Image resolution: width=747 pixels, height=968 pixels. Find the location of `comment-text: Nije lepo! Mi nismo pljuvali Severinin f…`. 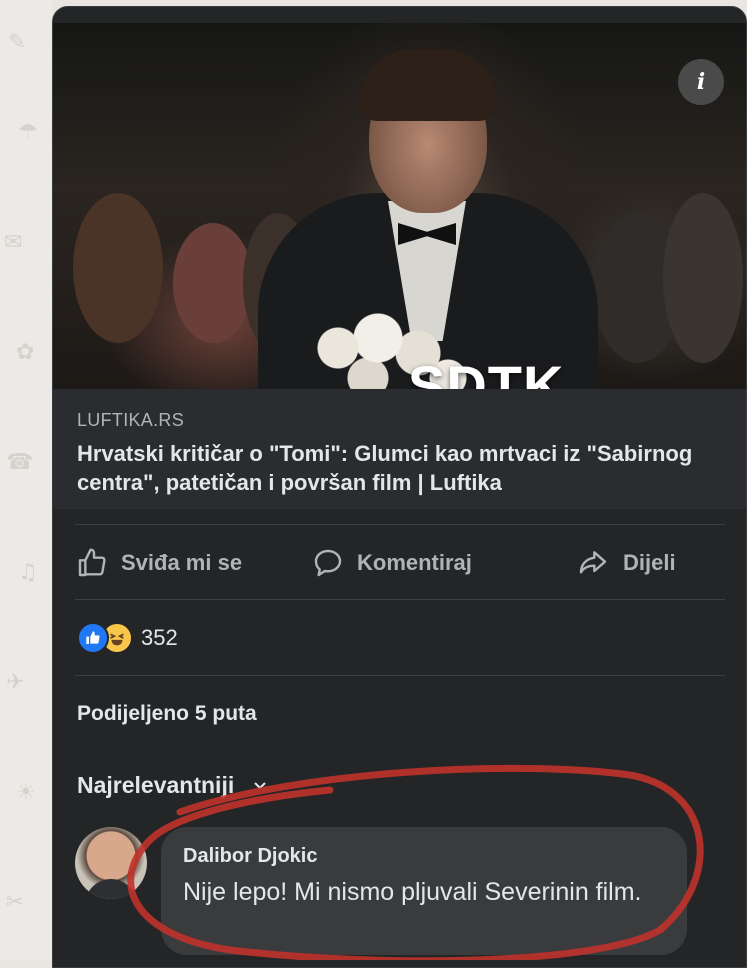

comment-text: Nije lepo! Mi nismo pljuvali Severinin f… is located at coordinates (412, 892).